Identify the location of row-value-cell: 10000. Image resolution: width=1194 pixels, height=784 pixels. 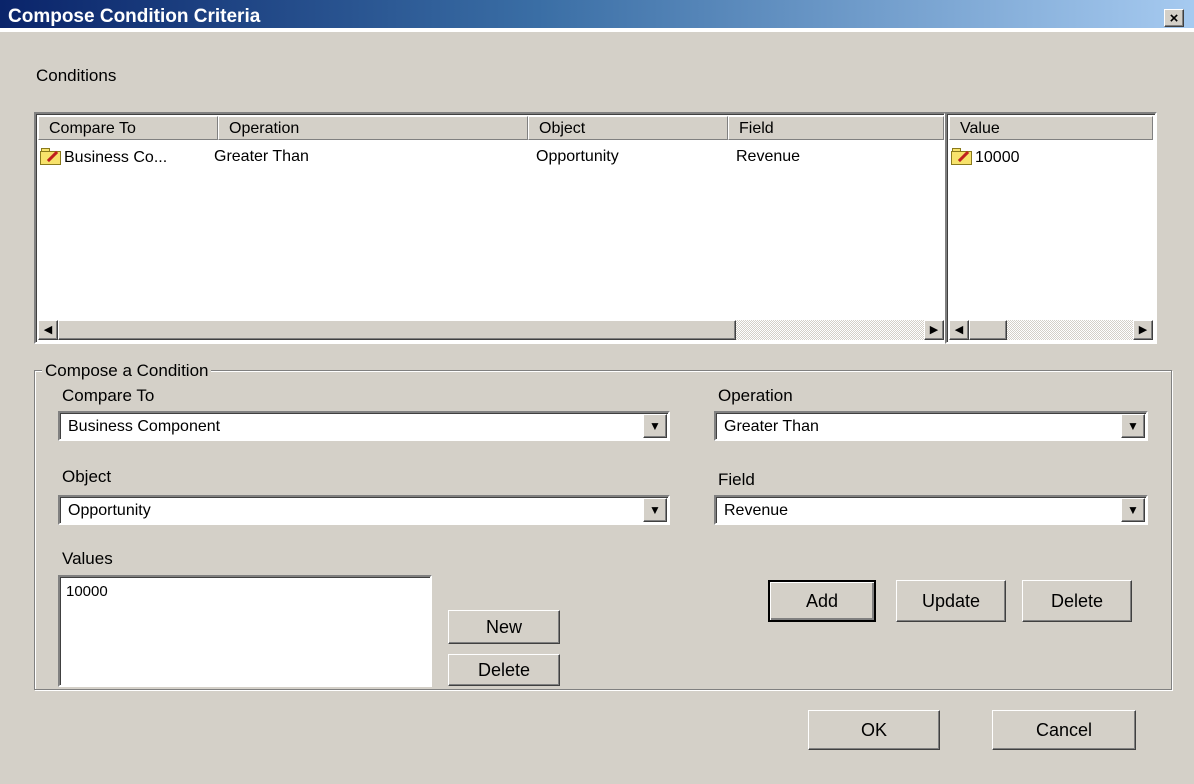
(985, 157).